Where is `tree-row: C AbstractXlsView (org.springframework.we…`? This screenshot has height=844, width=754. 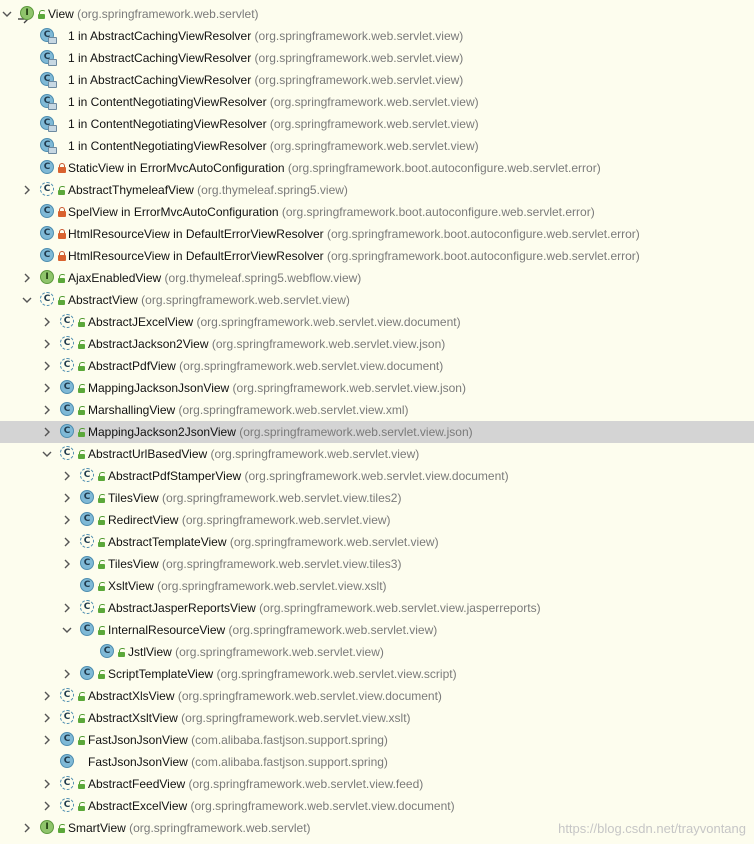
tree-row: C AbstractXlsView (org.springframework.we… is located at coordinates (377, 696).